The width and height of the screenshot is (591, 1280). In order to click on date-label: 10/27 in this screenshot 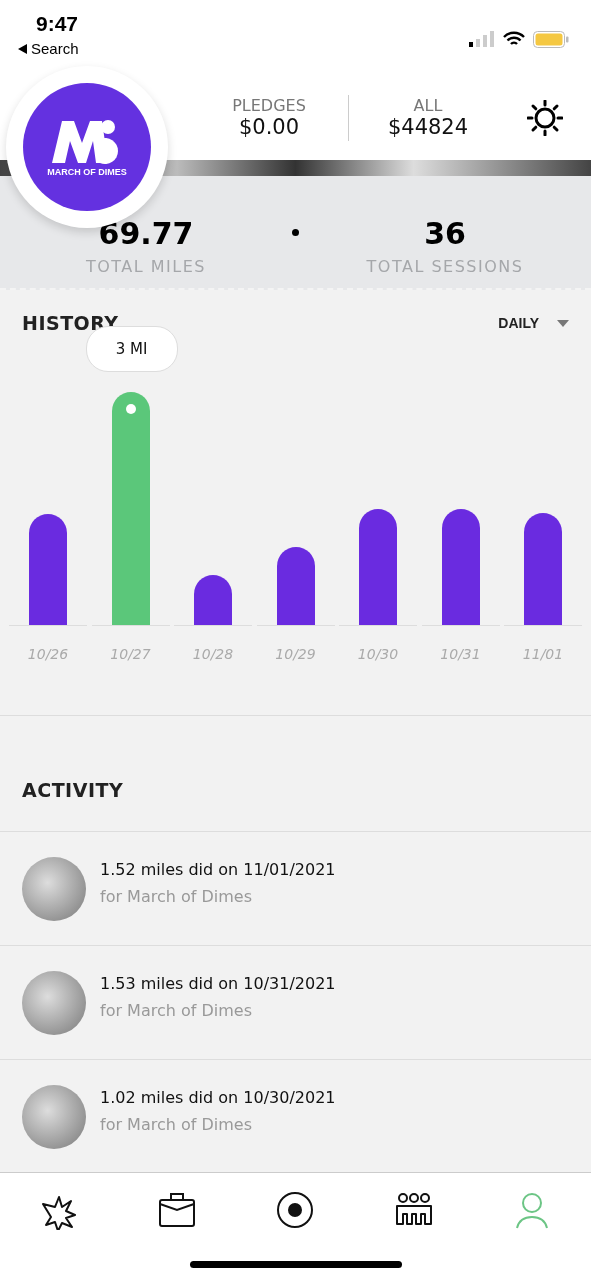, I will do `click(130, 654)`.